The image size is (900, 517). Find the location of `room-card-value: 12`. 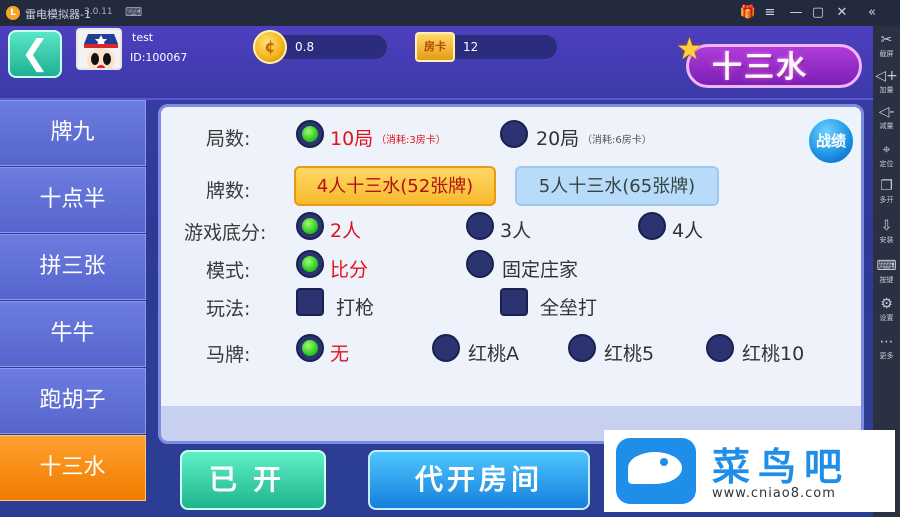

room-card-value: 12 is located at coordinates (471, 47).